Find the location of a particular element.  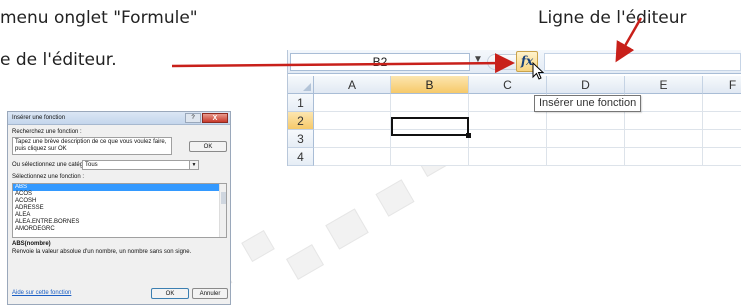

list-item: ALEA is located at coordinates (119, 215).